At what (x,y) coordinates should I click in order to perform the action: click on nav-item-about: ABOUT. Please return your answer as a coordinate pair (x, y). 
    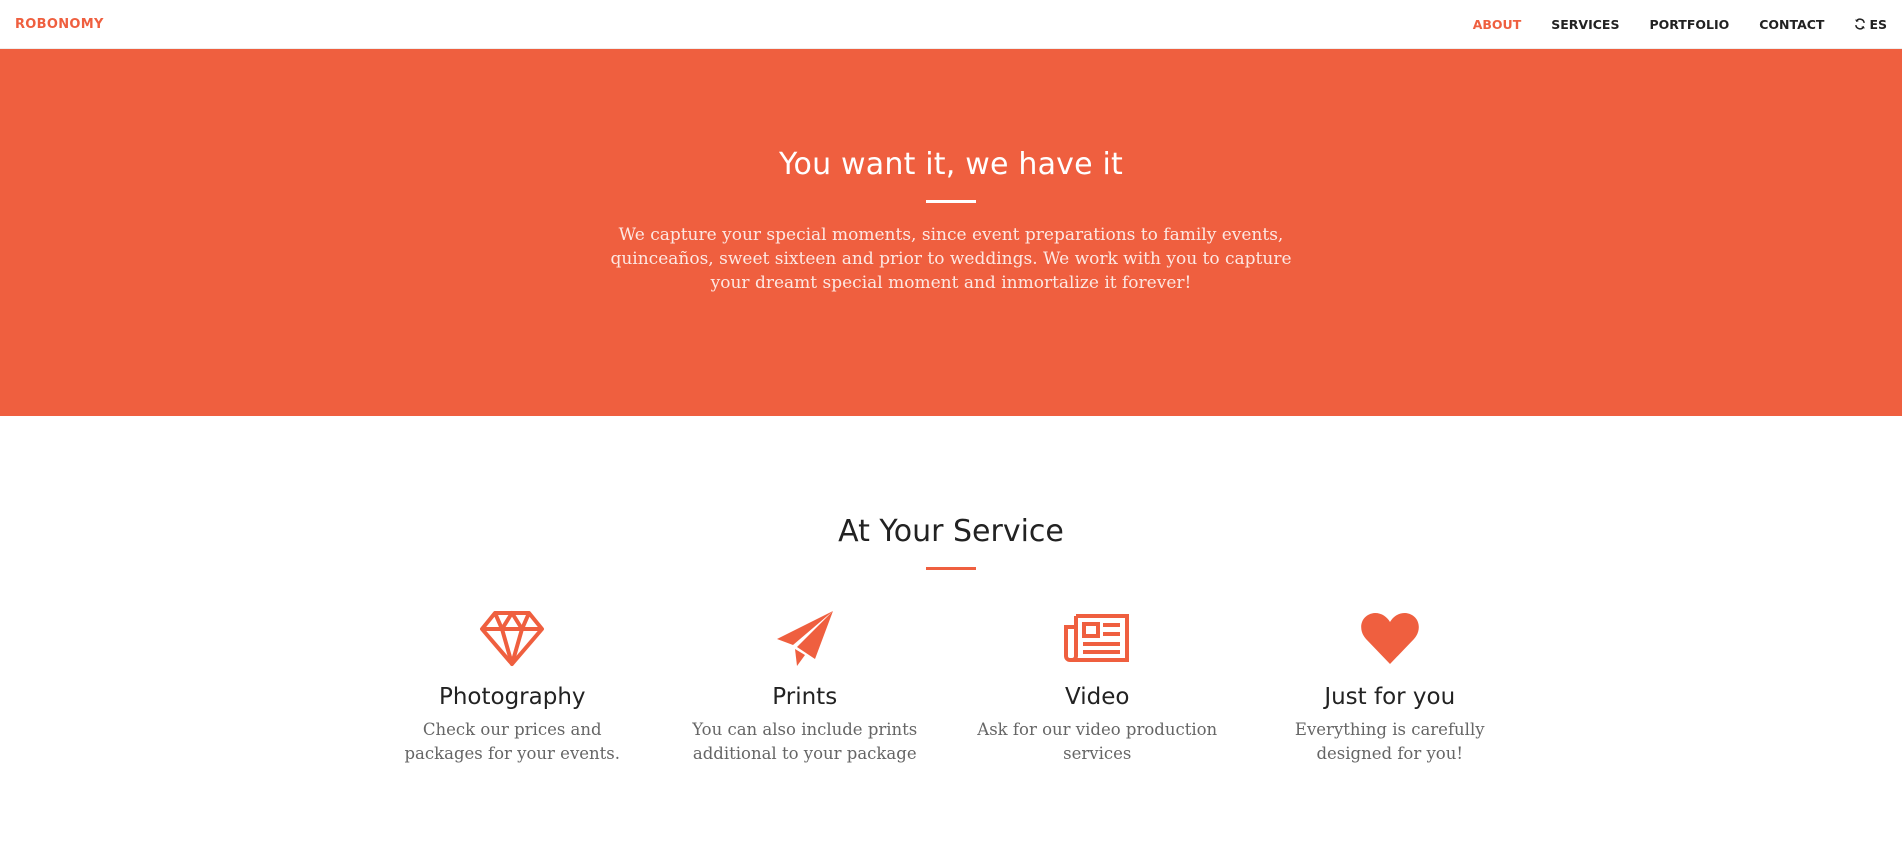
    Looking at the image, I should click on (1497, 24).